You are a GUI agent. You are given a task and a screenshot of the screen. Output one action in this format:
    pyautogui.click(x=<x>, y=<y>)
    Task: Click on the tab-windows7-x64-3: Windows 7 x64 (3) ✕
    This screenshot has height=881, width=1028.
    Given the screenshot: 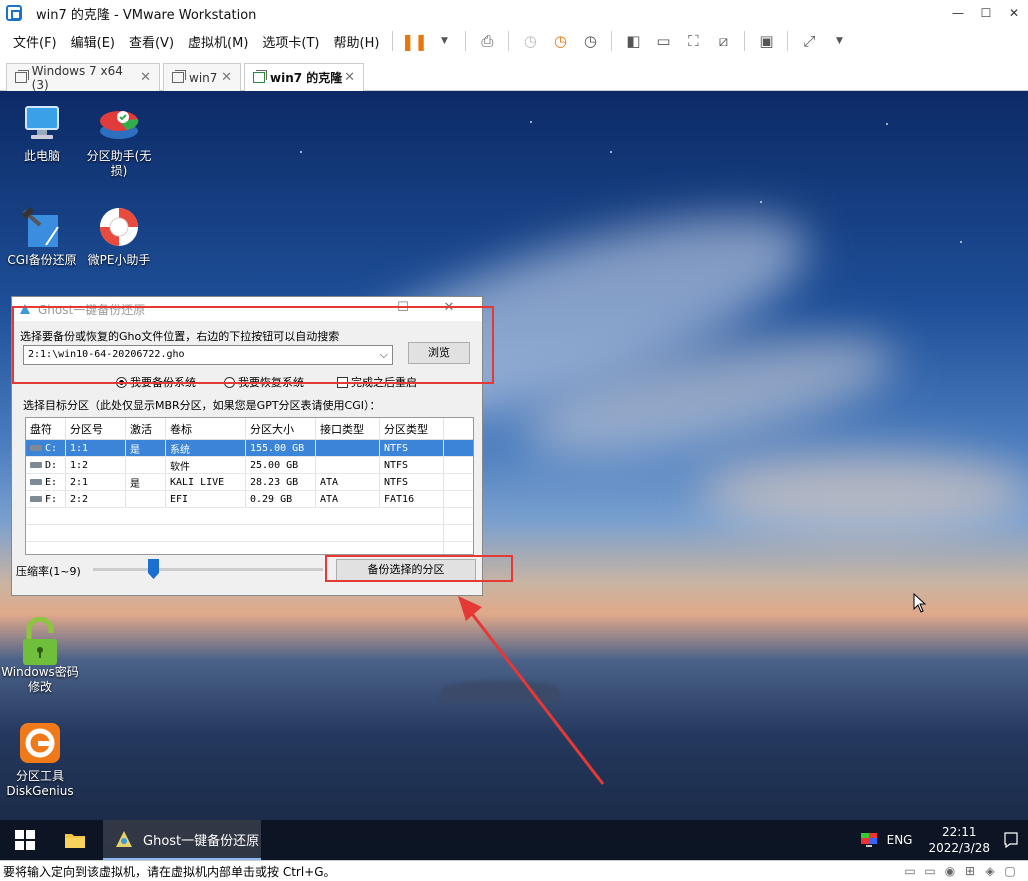 What is the action you would take?
    pyautogui.click(x=83, y=77)
    